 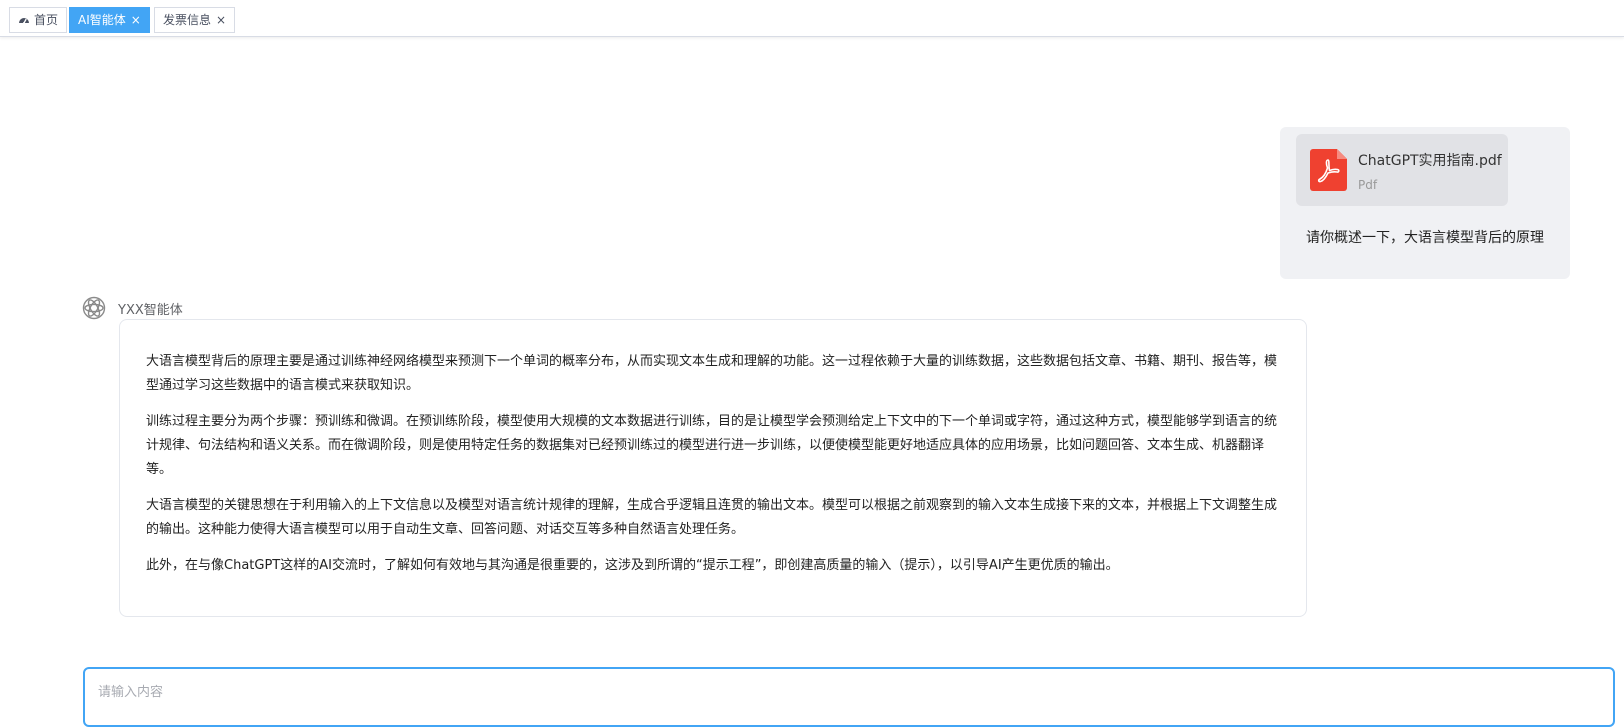 What do you see at coordinates (24, 20) in the screenshot?
I see `dashboard-icon` at bounding box center [24, 20].